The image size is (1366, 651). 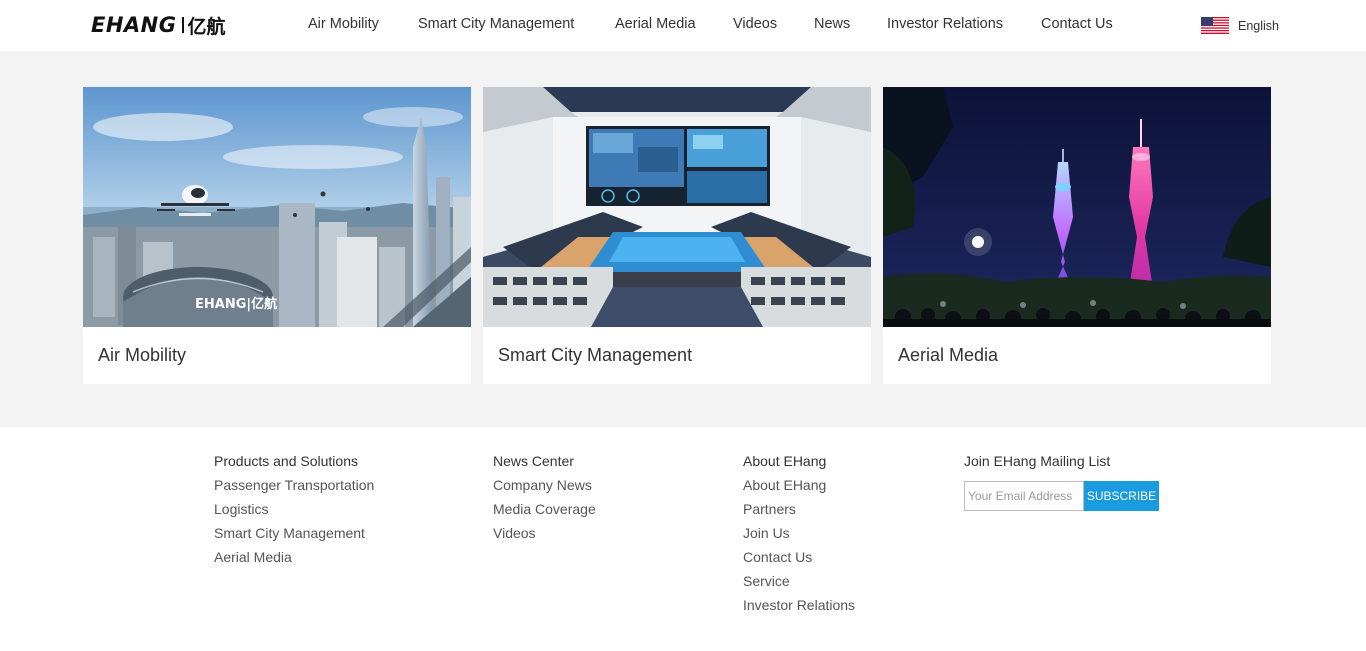 What do you see at coordinates (948, 355) in the screenshot?
I see `card-label-aerial-media: Aerial Media` at bounding box center [948, 355].